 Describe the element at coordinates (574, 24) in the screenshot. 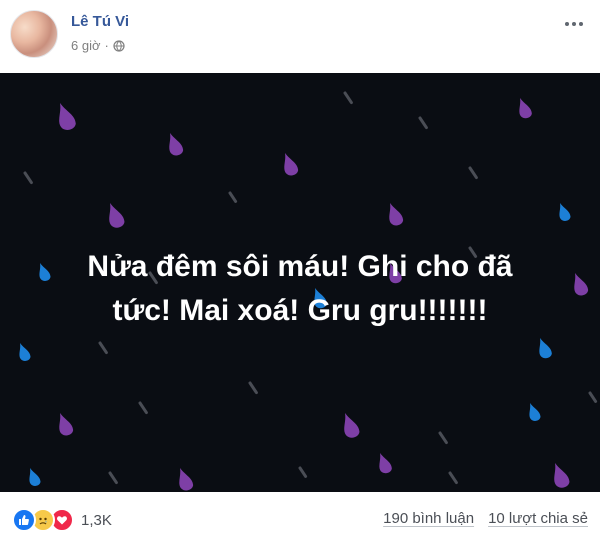

I see `more-options-button` at that location.